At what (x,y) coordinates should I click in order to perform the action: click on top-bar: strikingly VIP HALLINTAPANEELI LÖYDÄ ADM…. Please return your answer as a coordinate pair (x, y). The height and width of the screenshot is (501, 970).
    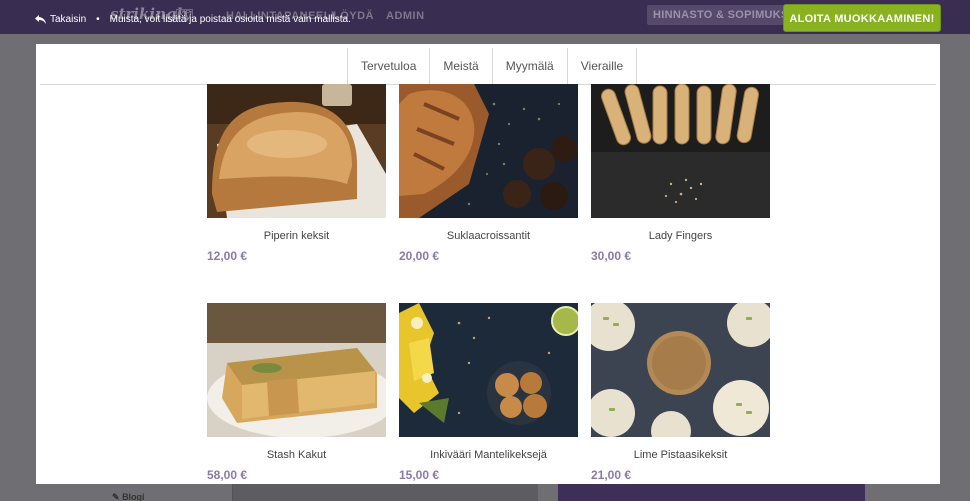
    Looking at the image, I should click on (485, 17).